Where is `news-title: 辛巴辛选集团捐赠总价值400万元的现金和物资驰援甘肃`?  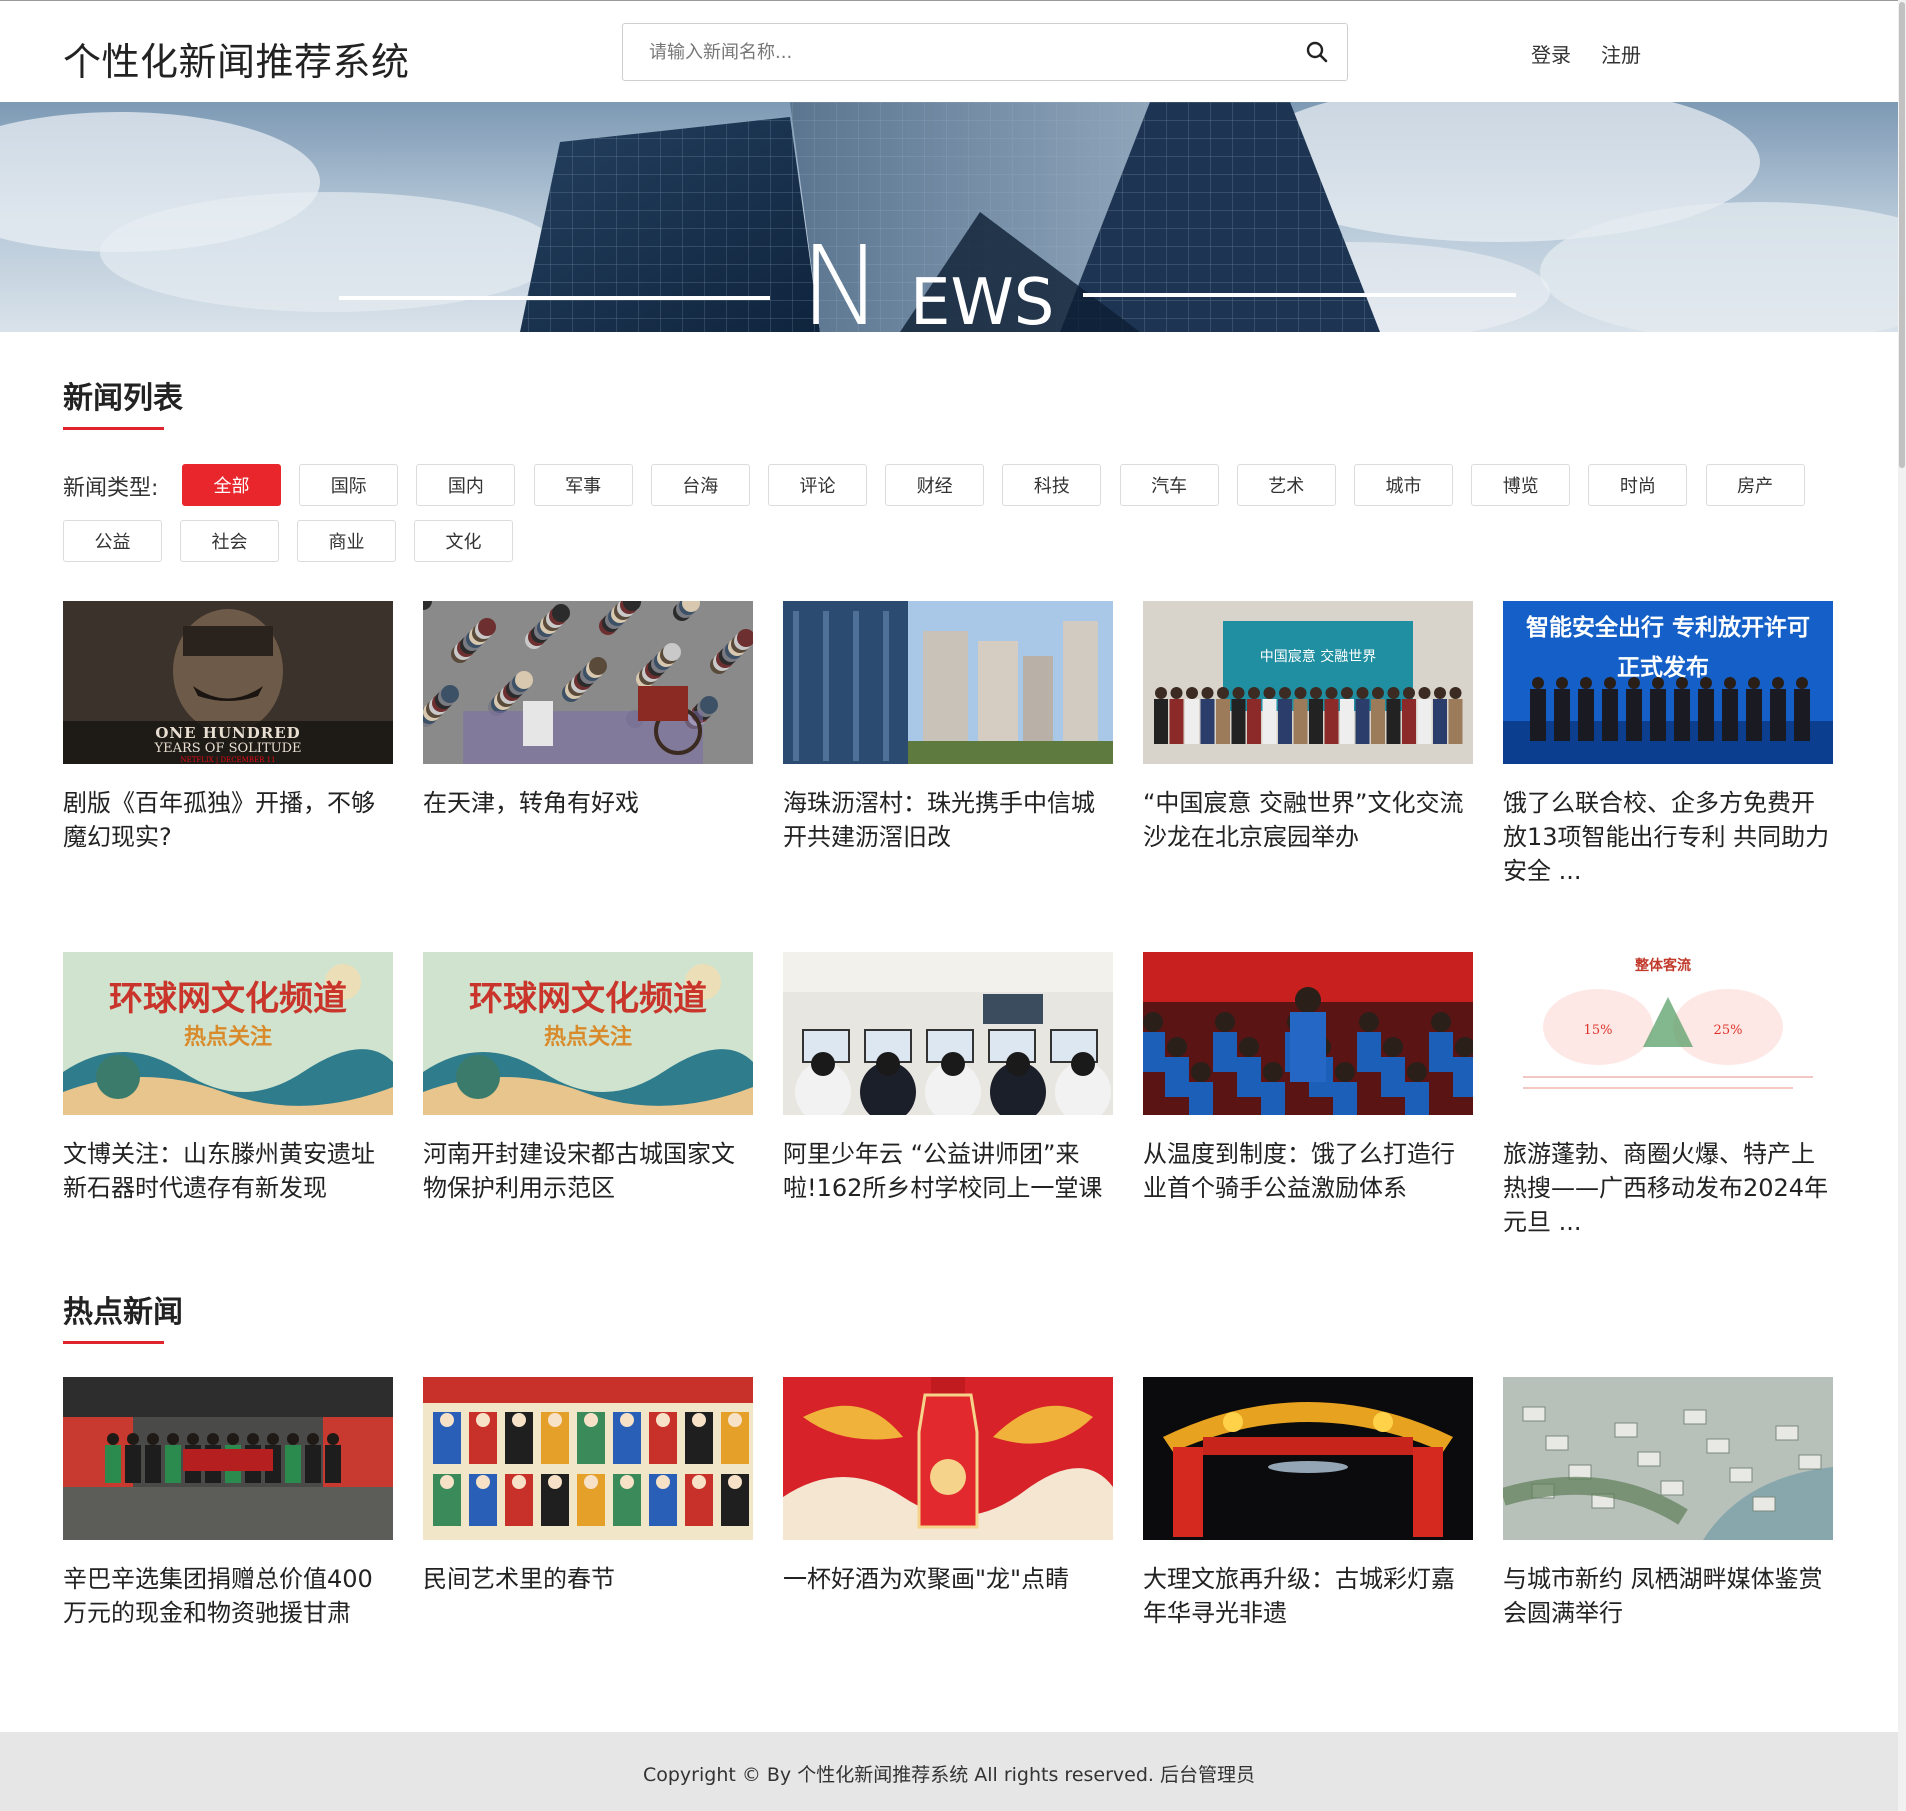 news-title: 辛巴辛选集团捐赠总价值400万元的现金和物资驰援甘肃 is located at coordinates (228, 1596).